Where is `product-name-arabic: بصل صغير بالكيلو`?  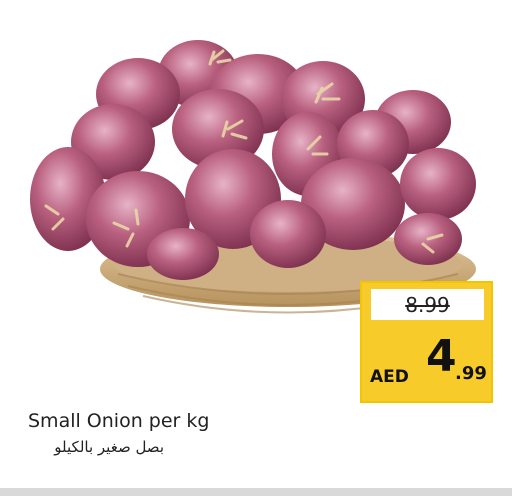
product-name-arabic: بصل صغير بالكيلو is located at coordinates (109, 447).